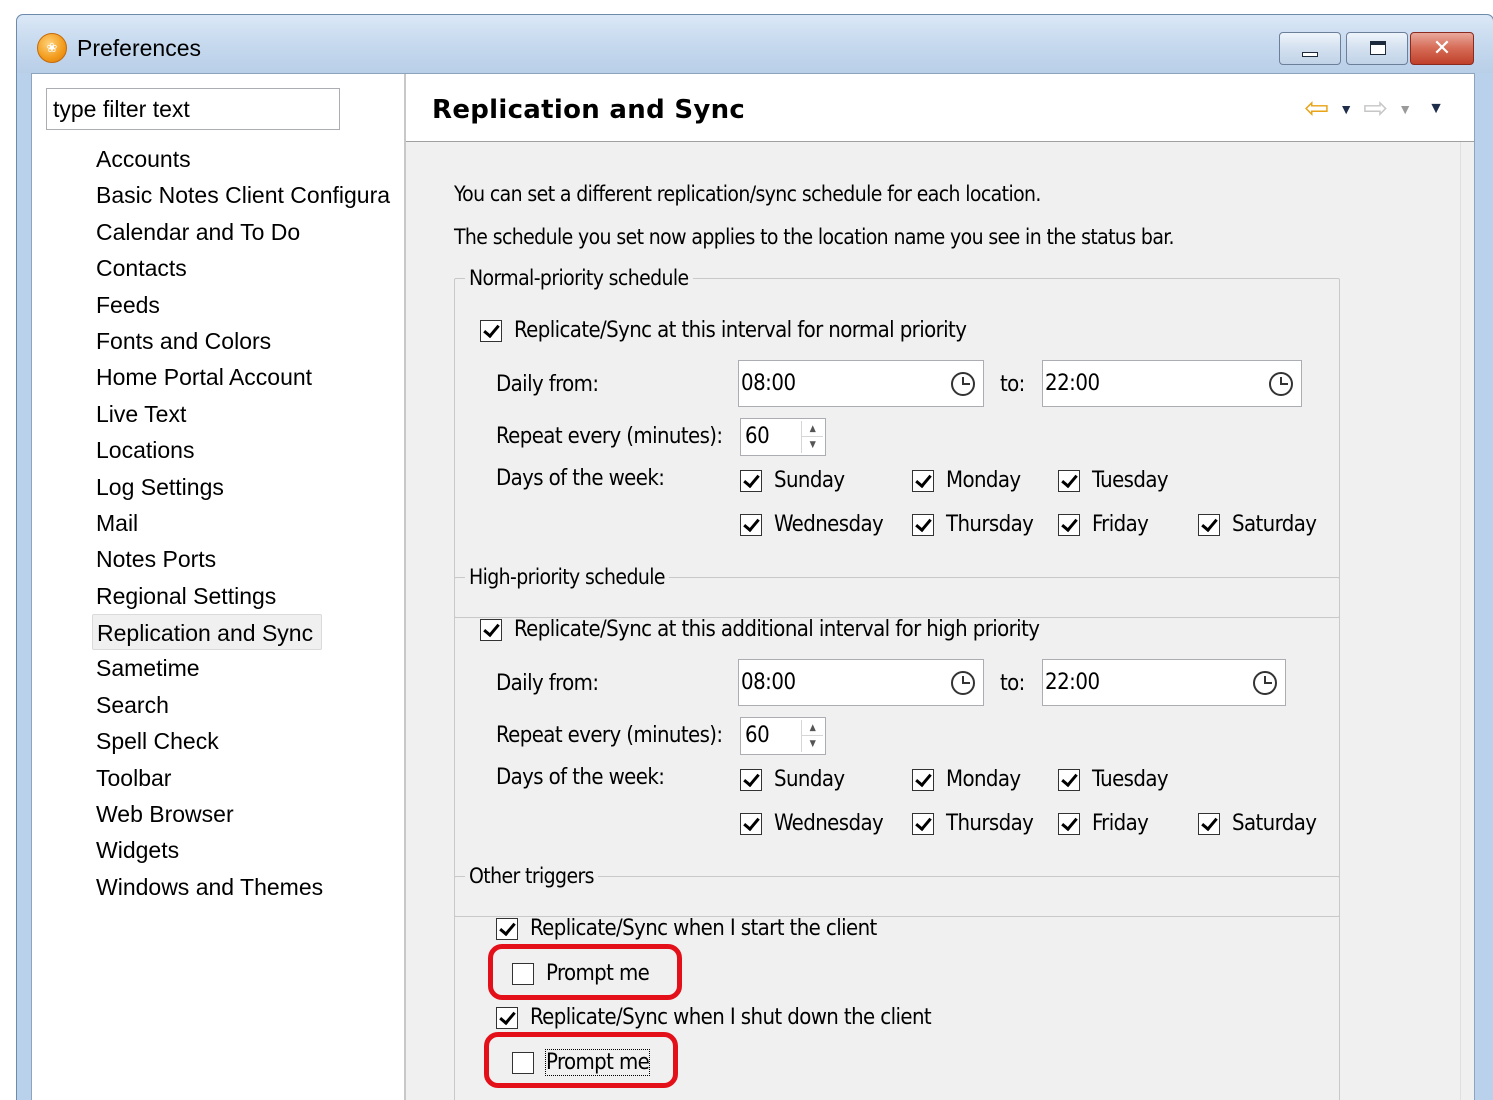 The image size is (1493, 1100). What do you see at coordinates (812, 524) in the screenshot?
I see `normal-wednesday-checkbox: Wednesday` at bounding box center [812, 524].